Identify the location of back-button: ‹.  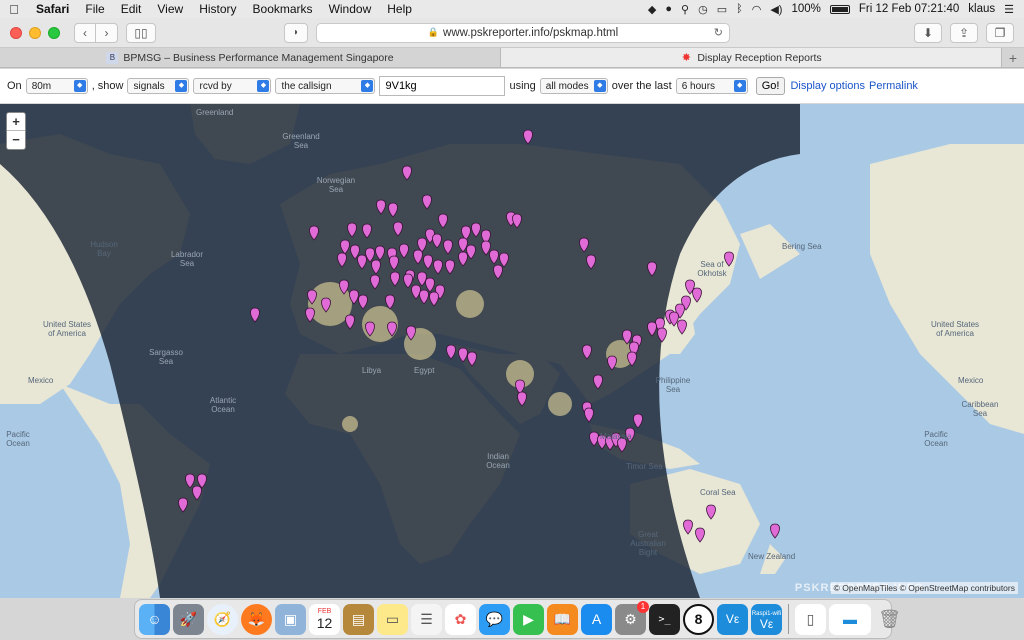
(85, 32).